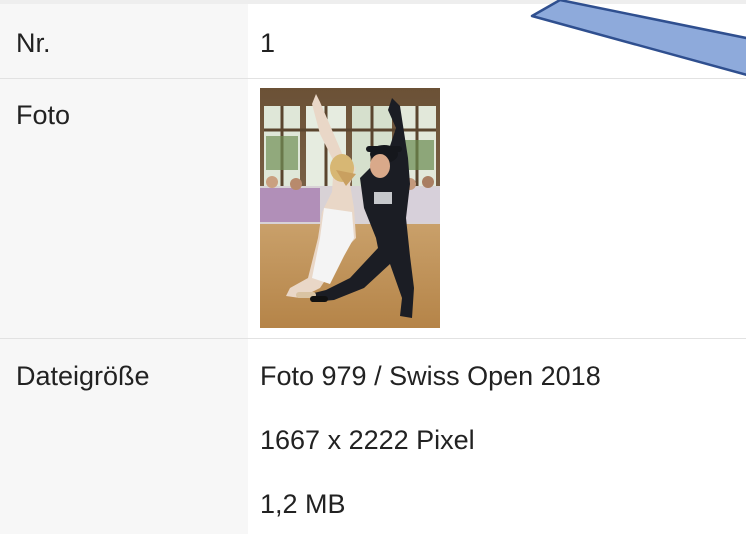 Image resolution: width=746 pixels, height=534 pixels. What do you see at coordinates (124, 41) in the screenshot?
I see `label-cell: Nr.` at bounding box center [124, 41].